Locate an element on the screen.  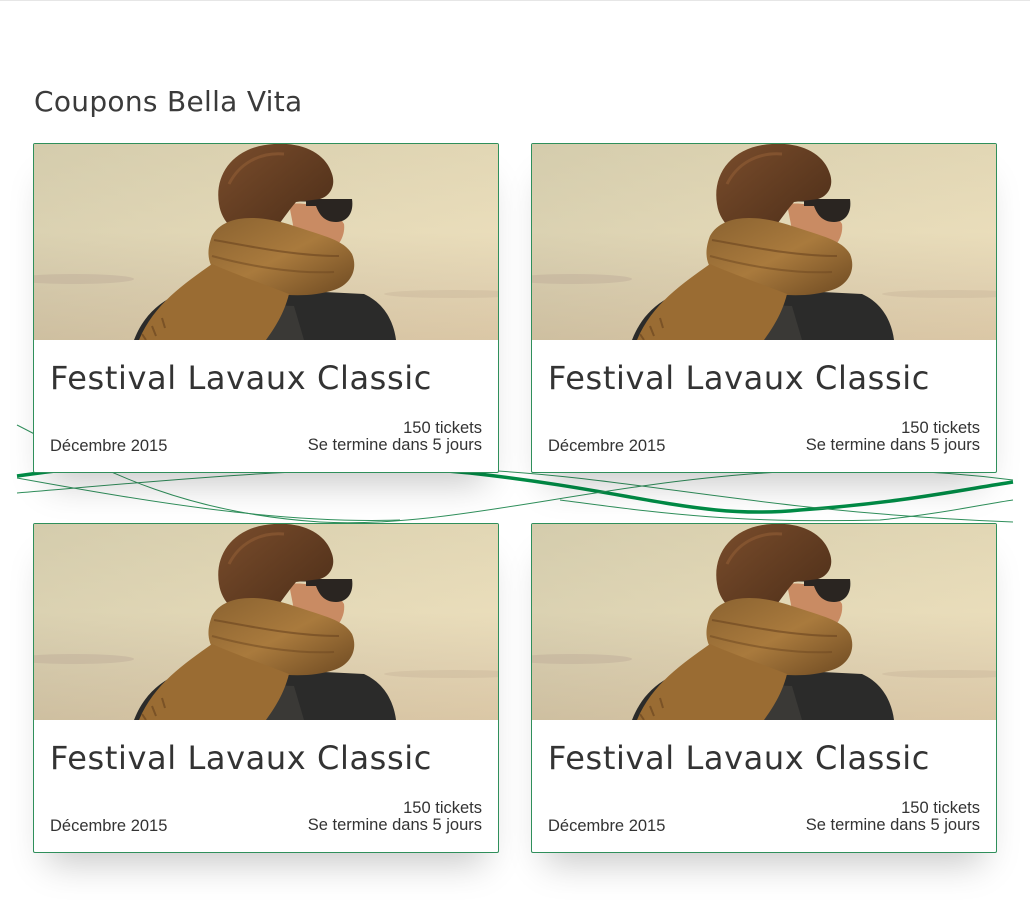
top-divider is located at coordinates (515, 0).